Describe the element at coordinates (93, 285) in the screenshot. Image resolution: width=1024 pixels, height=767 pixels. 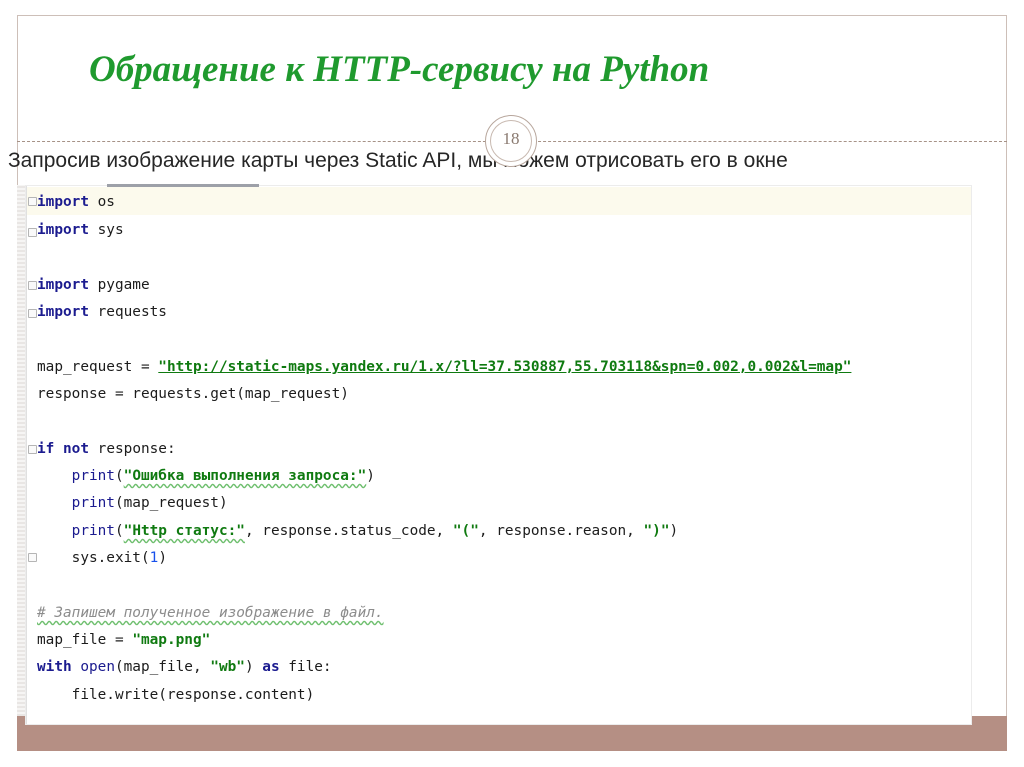
I see `code-line-3: import pygame` at that location.